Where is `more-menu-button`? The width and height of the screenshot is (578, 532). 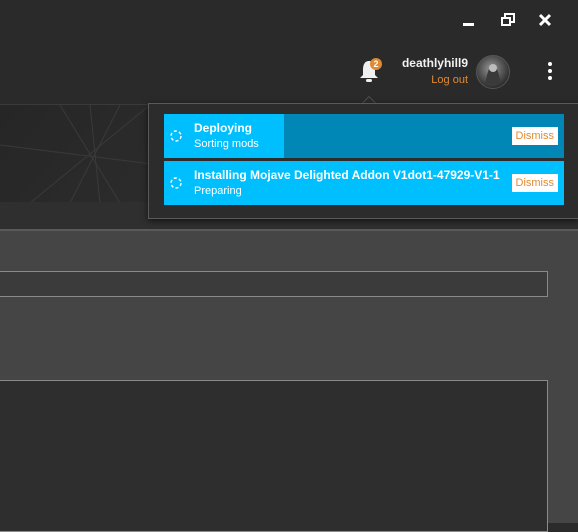
more-menu-button is located at coordinates (550, 71).